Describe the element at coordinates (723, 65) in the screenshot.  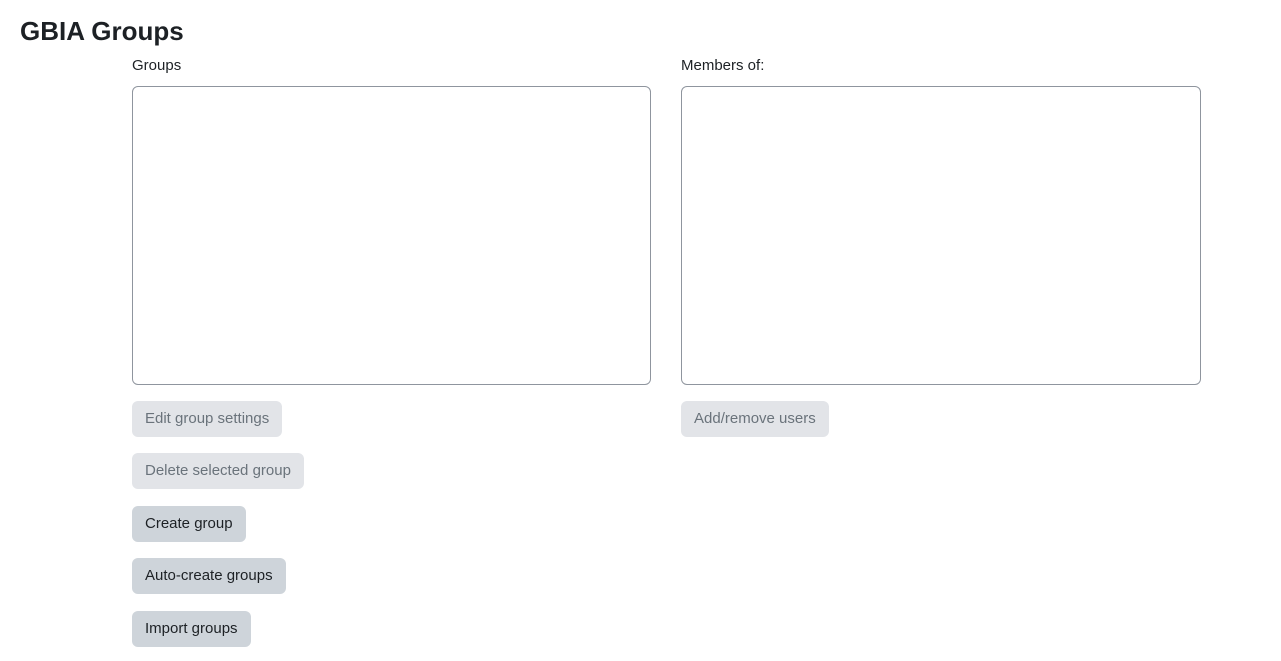
I see `members-label: Members of:` at that location.